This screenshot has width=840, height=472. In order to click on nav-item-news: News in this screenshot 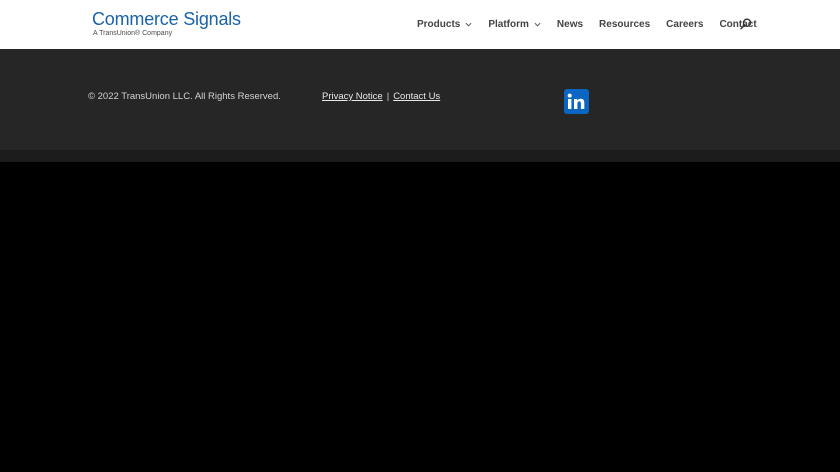, I will do `click(570, 24)`.